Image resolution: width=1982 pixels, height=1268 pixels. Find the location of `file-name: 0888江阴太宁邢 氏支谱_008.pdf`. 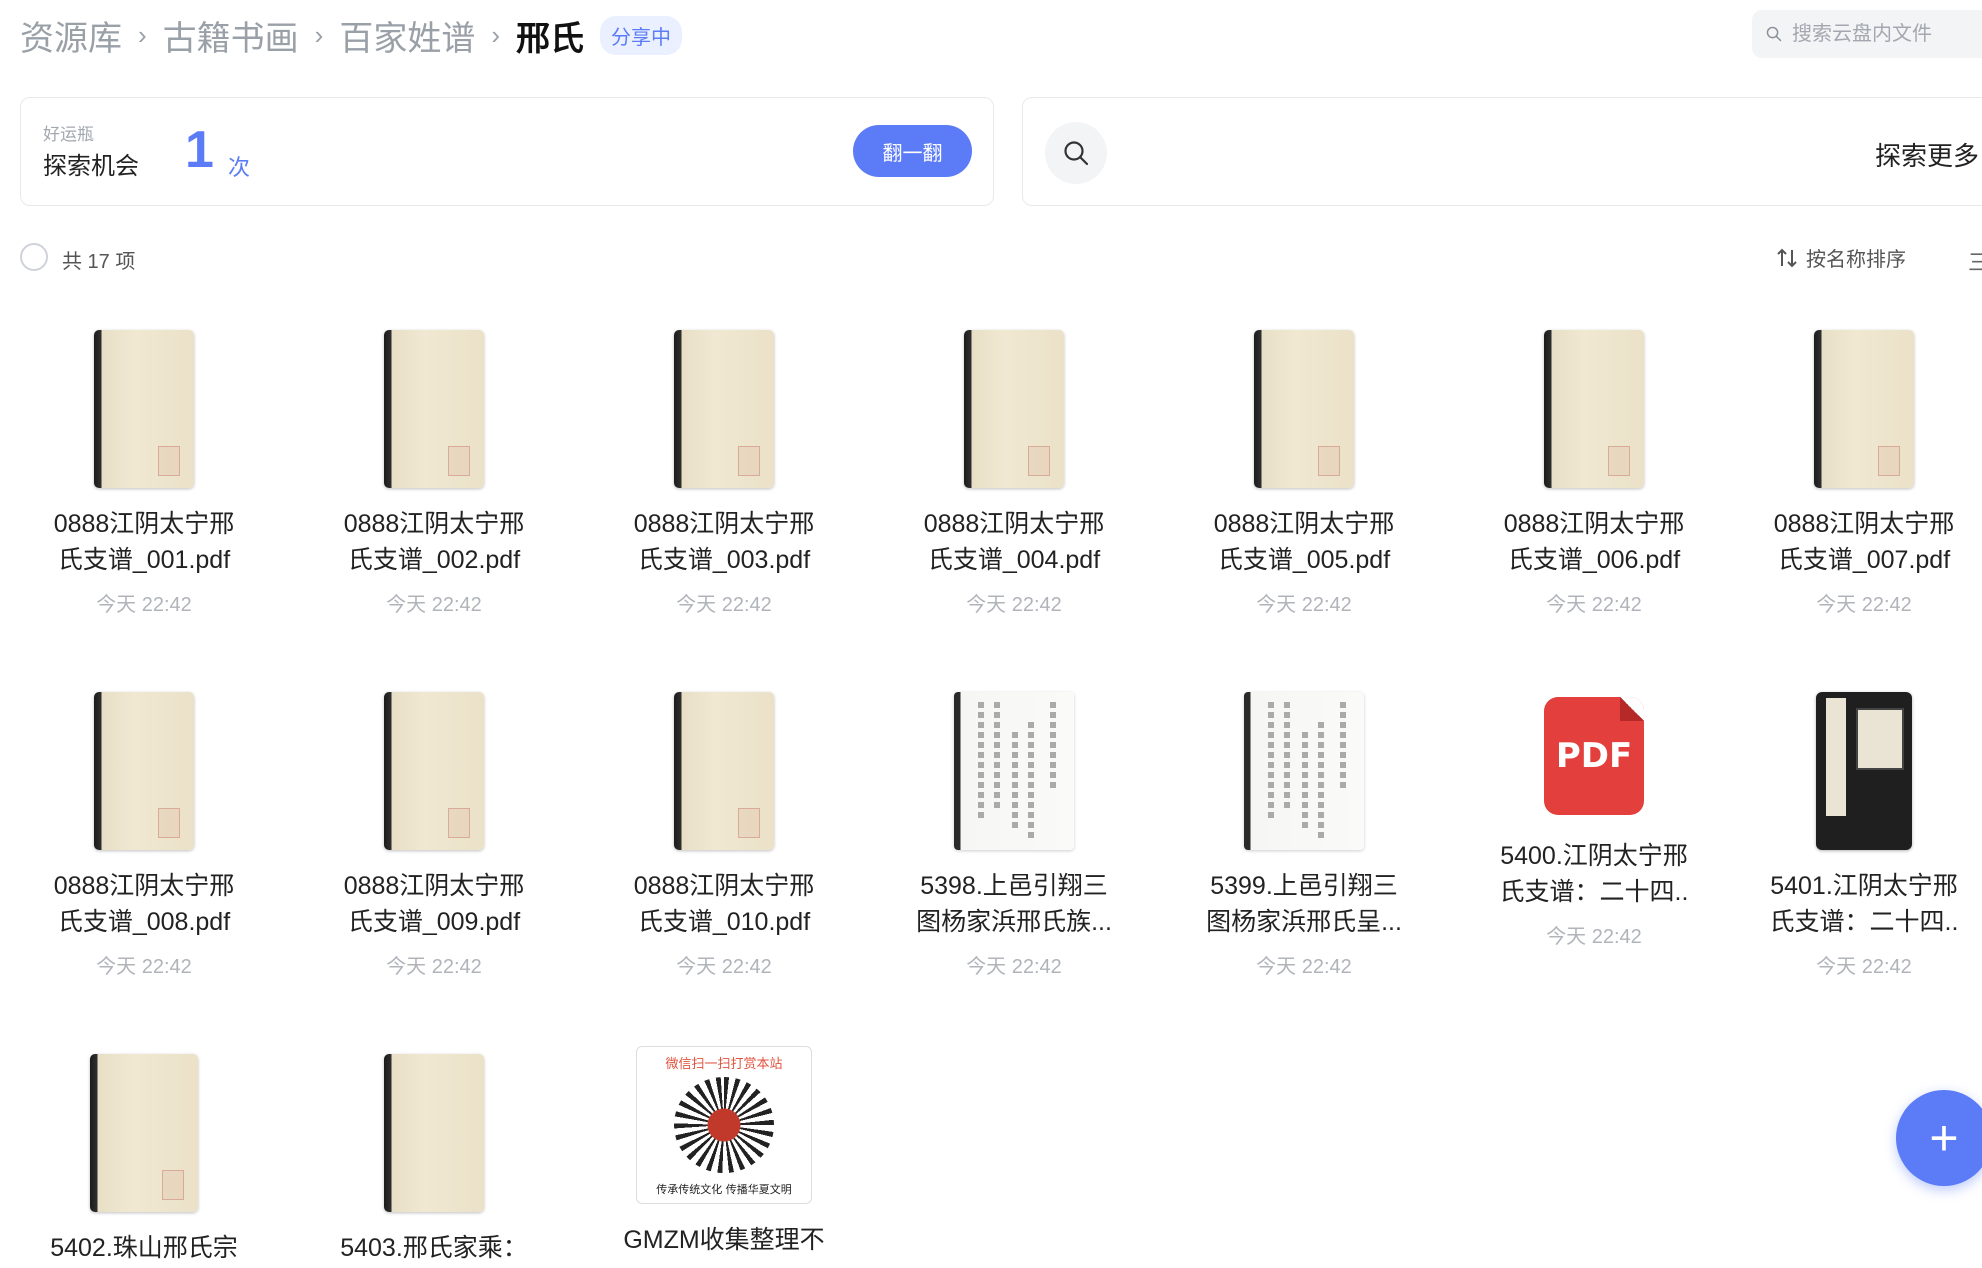

file-name: 0888江阴太宁邢 氏支谱_008.pdf is located at coordinates (144, 904).